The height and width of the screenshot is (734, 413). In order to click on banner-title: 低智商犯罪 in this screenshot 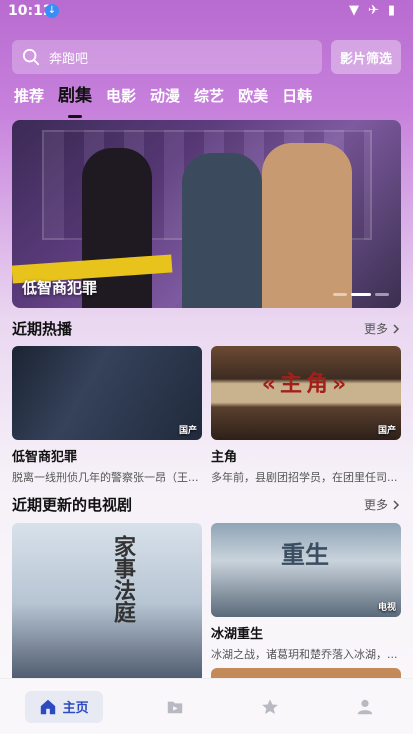, I will do `click(60, 288)`.